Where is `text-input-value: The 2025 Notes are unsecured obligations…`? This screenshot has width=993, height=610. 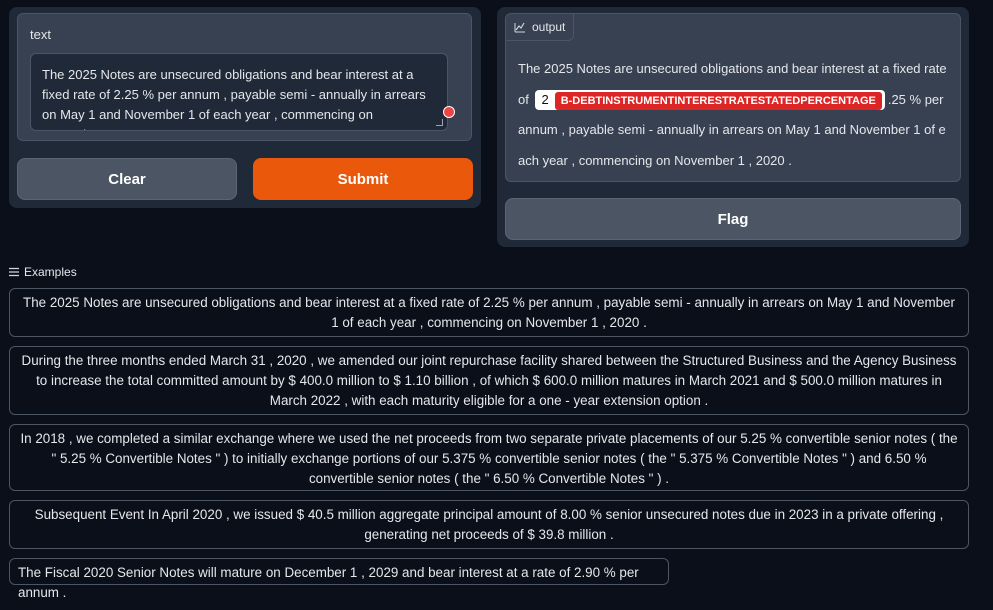 text-input-value: The 2025 Notes are unsecured obligations… is located at coordinates (234, 98).